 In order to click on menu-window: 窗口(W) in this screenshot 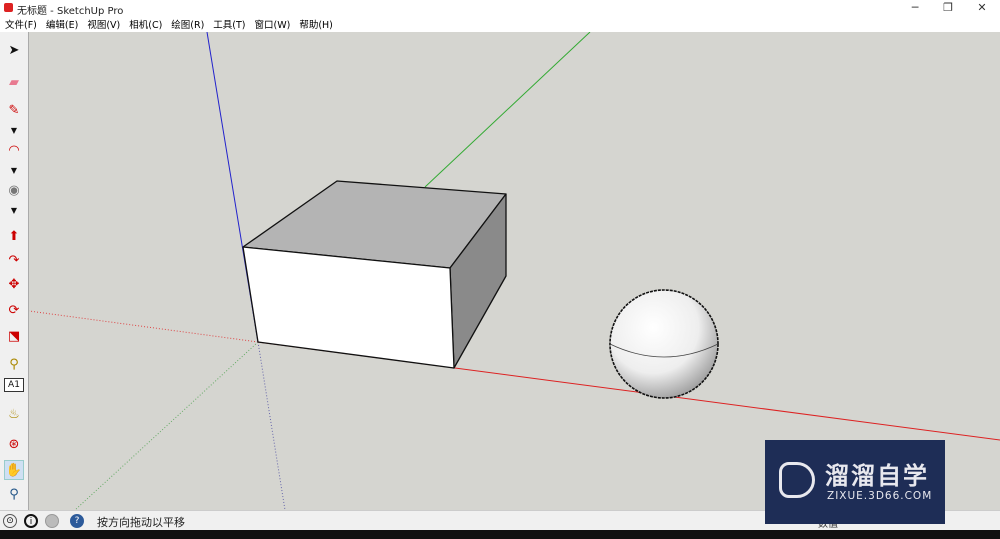, I will do `click(273, 24)`.